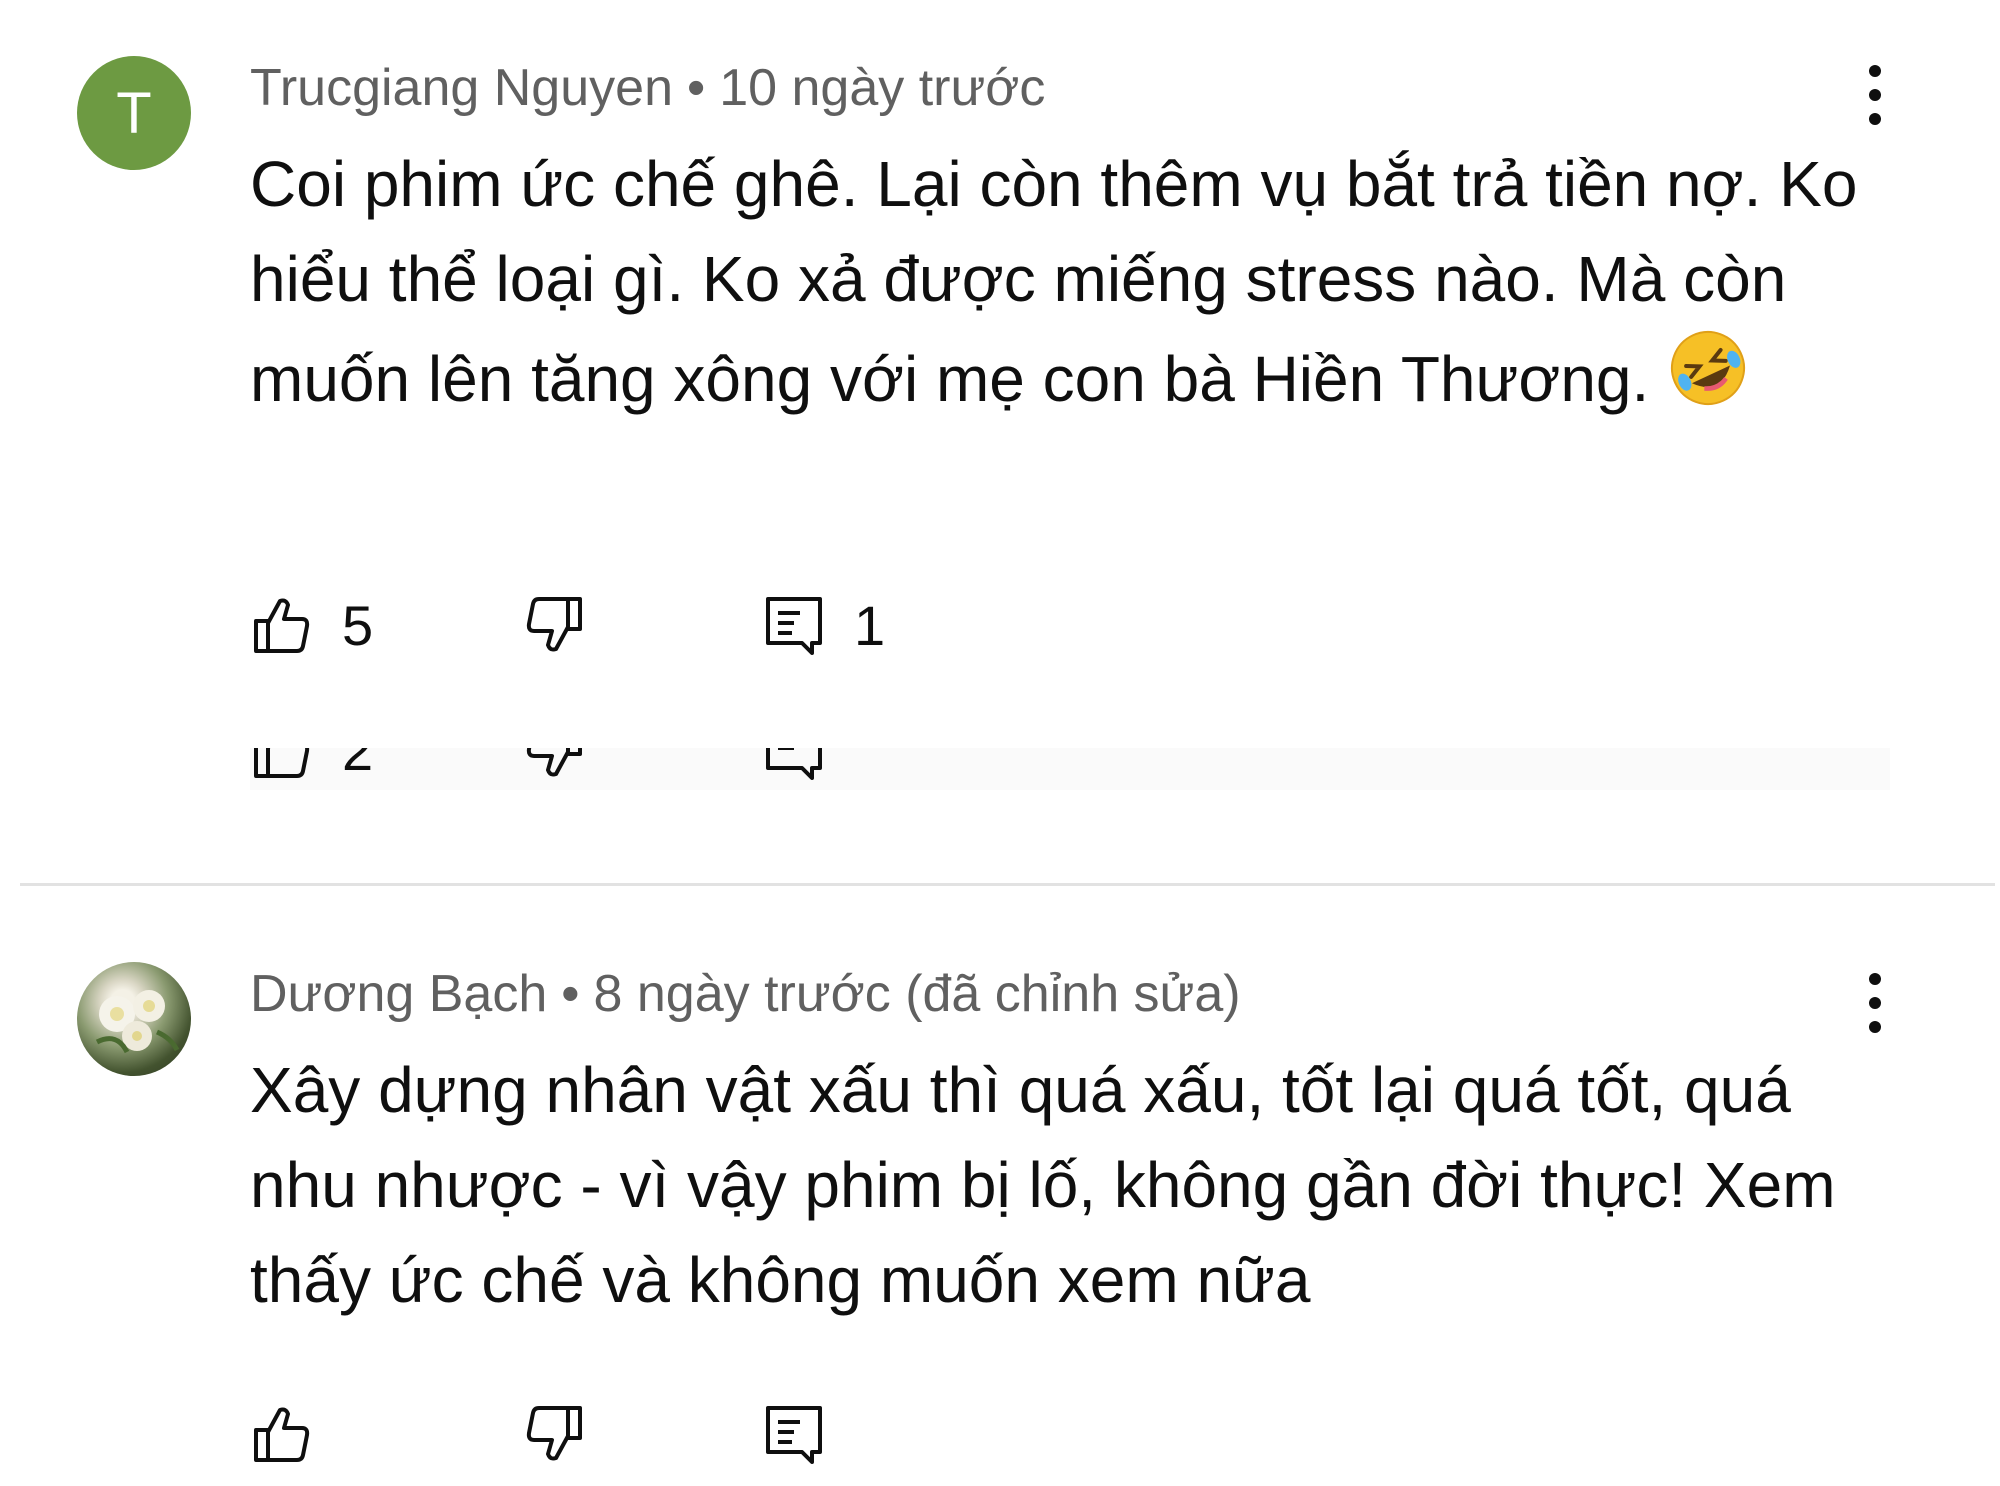 The image size is (2000, 1486). What do you see at coordinates (750, 625) in the screenshot?
I see `comment-actions: 5 1` at bounding box center [750, 625].